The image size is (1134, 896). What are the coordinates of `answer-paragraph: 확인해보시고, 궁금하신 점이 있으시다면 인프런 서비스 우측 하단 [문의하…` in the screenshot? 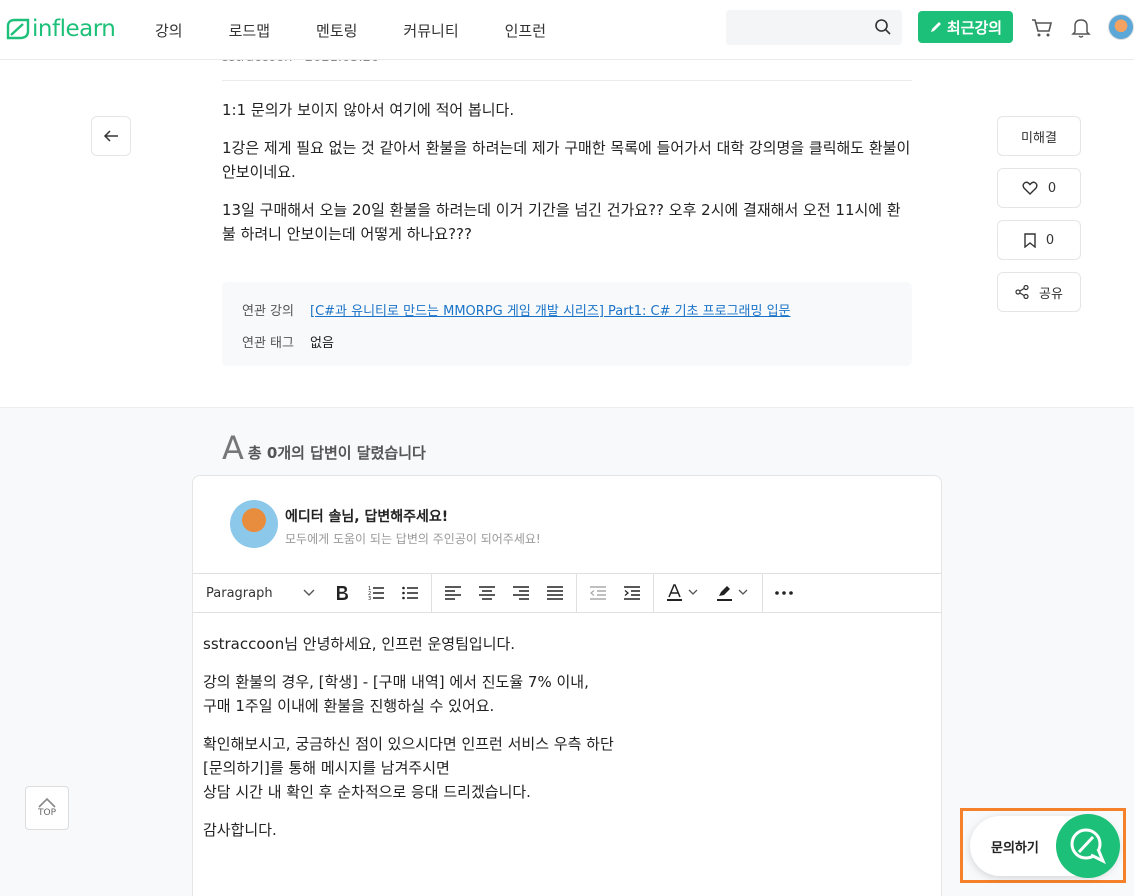 It's located at (408, 768).